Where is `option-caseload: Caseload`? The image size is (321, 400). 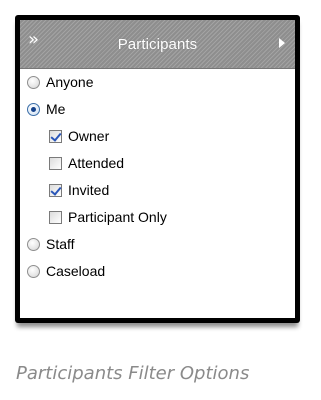
option-caseload: Caseload is located at coordinates (66, 271).